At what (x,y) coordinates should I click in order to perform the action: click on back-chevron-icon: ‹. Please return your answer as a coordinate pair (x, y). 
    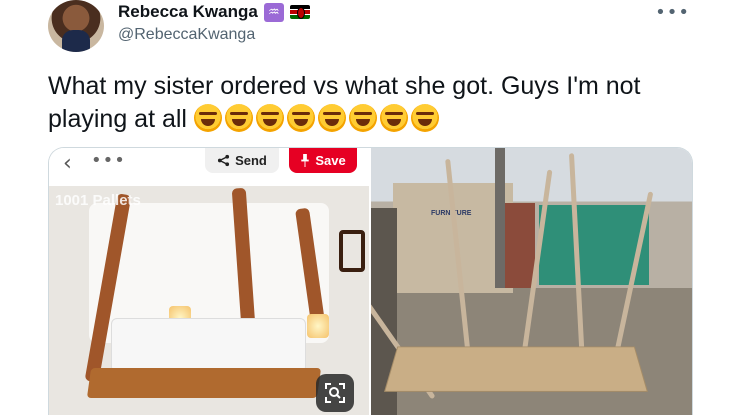
    Looking at the image, I should click on (67, 163).